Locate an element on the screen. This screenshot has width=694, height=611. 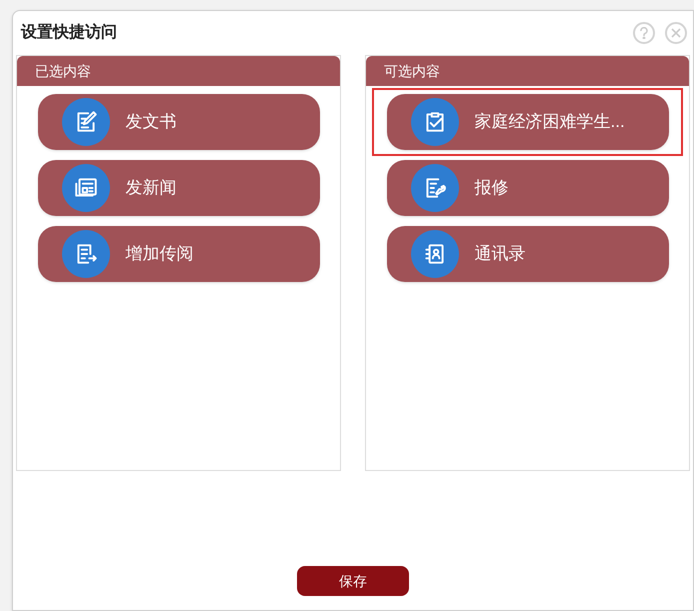
shortcut-button: 发文书 is located at coordinates (179, 122).